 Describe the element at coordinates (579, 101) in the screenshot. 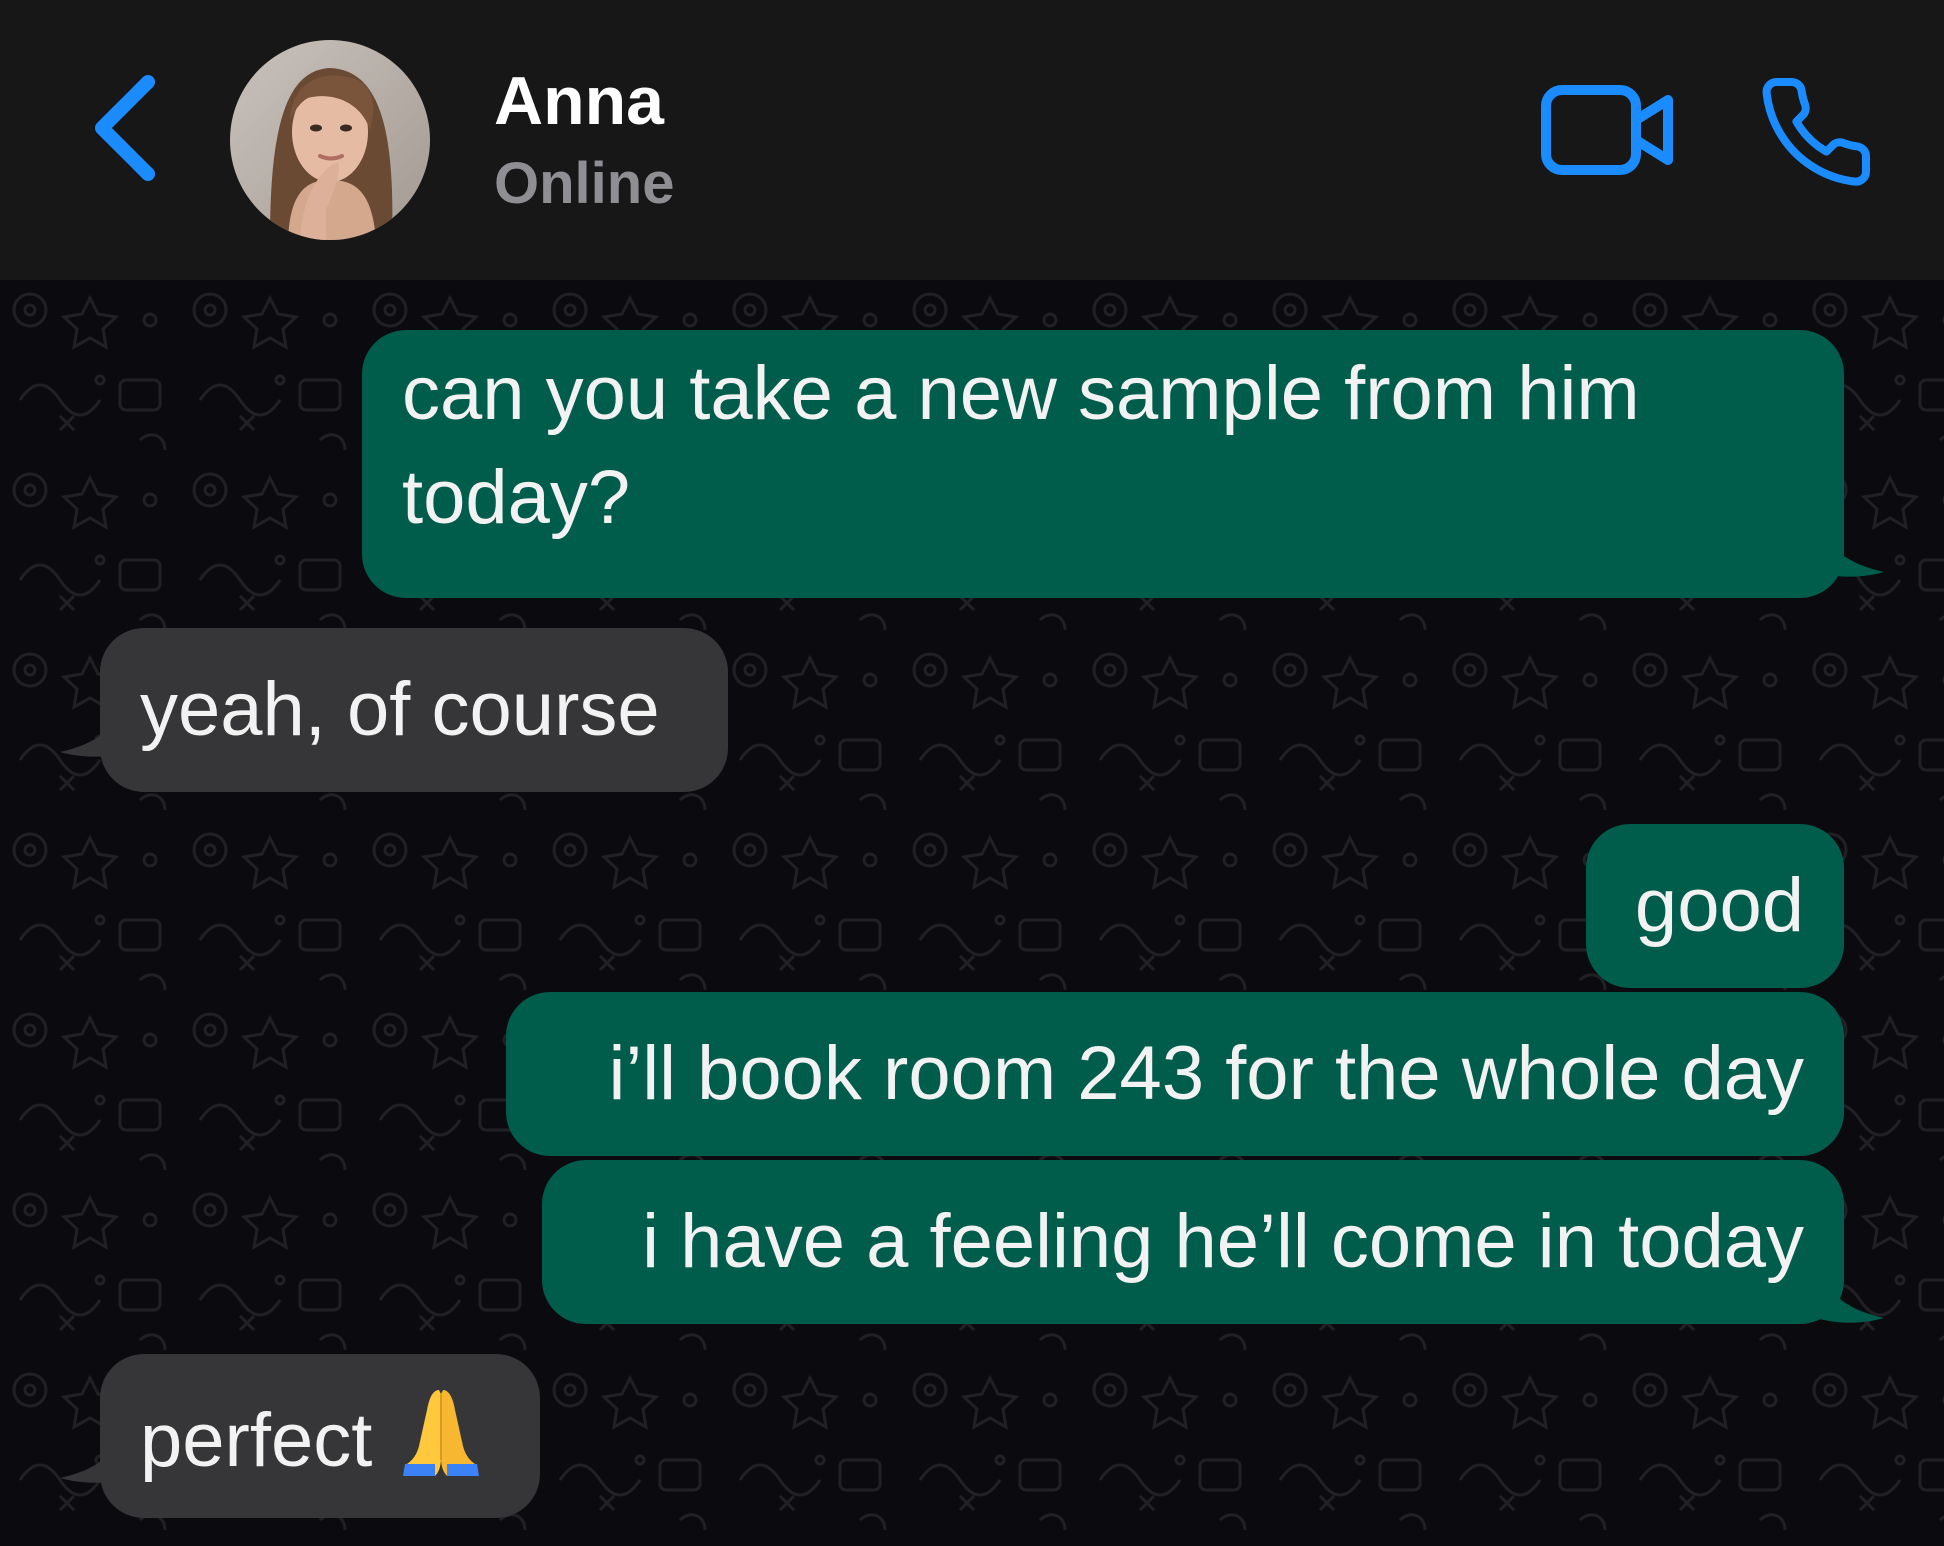

I see `contact-name: Anna` at that location.